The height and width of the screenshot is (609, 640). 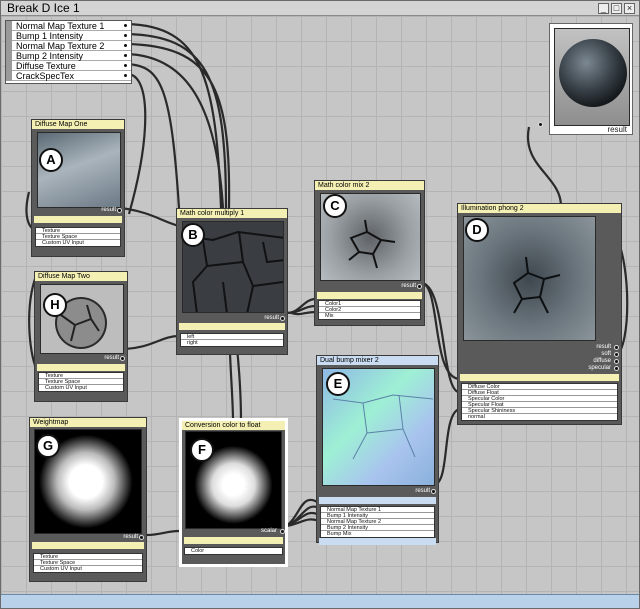 I want to click on list-item-label: Normal Map Texture 1, so click(x=60, y=26).